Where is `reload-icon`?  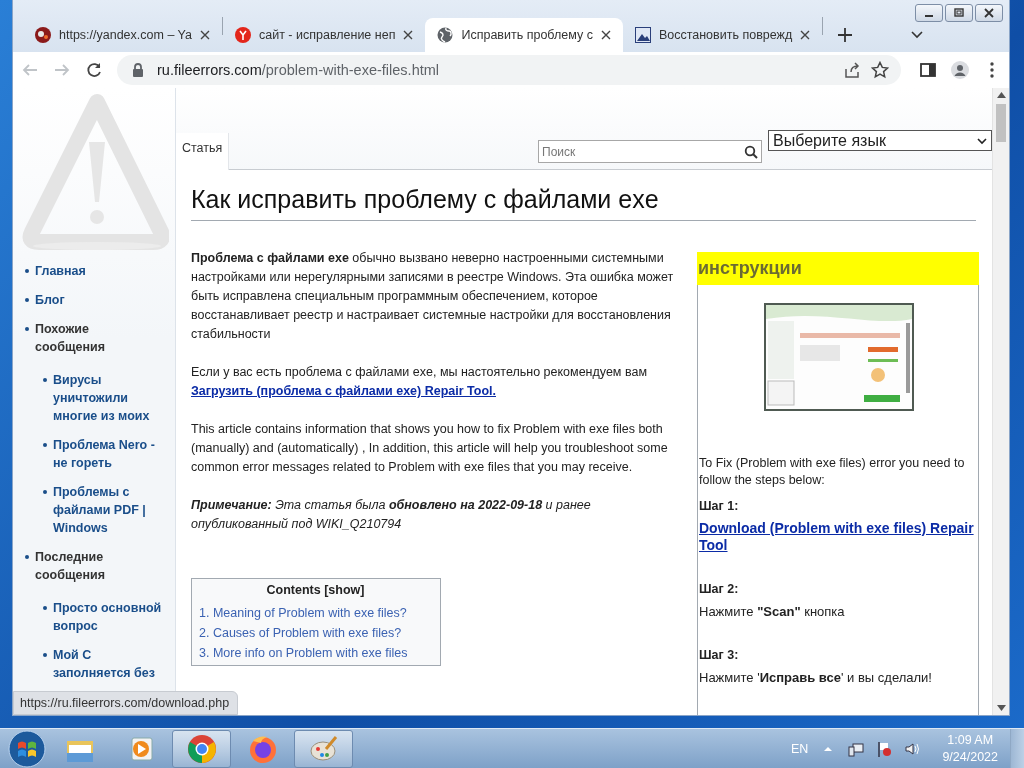 reload-icon is located at coordinates (94, 70).